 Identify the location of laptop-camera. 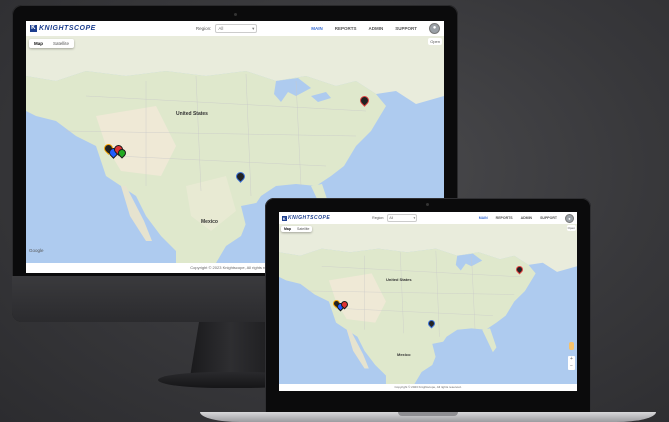
(427, 204).